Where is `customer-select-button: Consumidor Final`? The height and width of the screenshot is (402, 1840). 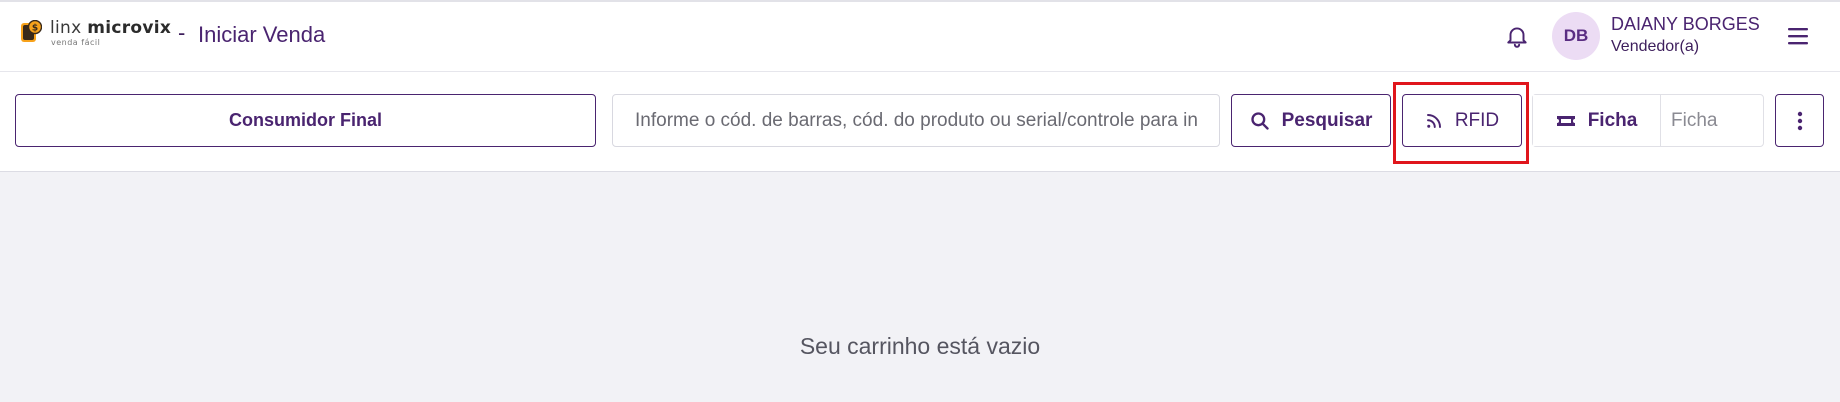
customer-select-button: Consumidor Final is located at coordinates (305, 120).